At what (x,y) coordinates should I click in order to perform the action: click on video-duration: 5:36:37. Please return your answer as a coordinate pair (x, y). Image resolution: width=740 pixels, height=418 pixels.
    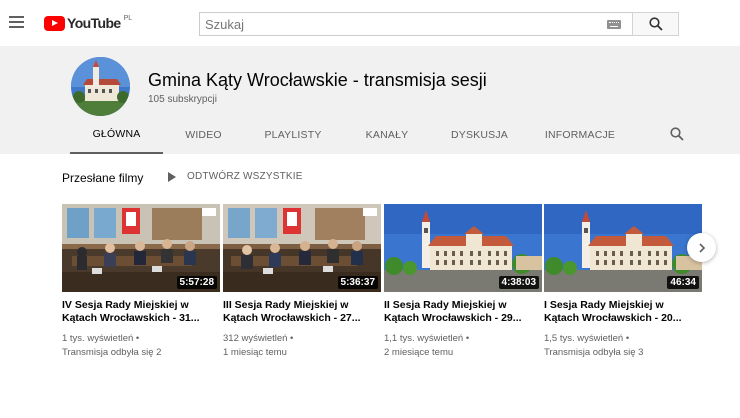
    Looking at the image, I should click on (357, 282).